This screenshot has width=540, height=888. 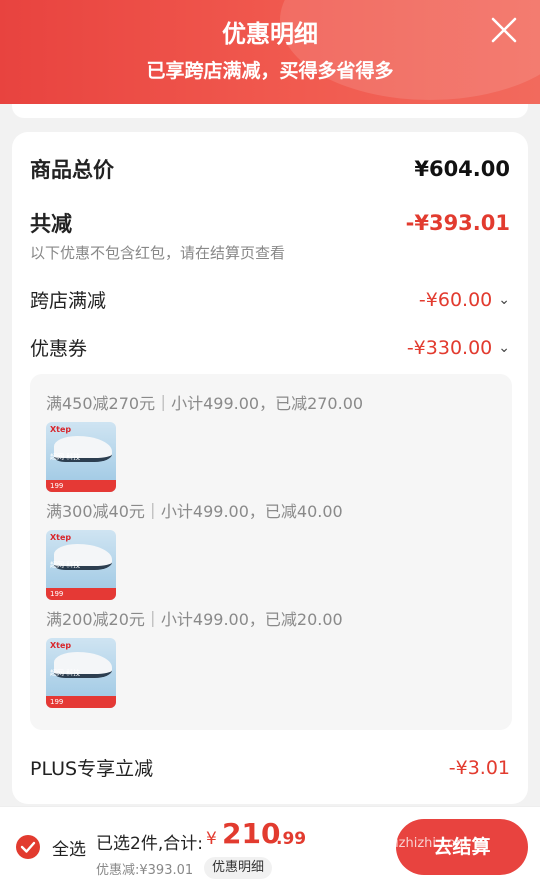 What do you see at coordinates (92, 769) in the screenshot?
I see `plus-label: PLUS专享立减` at bounding box center [92, 769].